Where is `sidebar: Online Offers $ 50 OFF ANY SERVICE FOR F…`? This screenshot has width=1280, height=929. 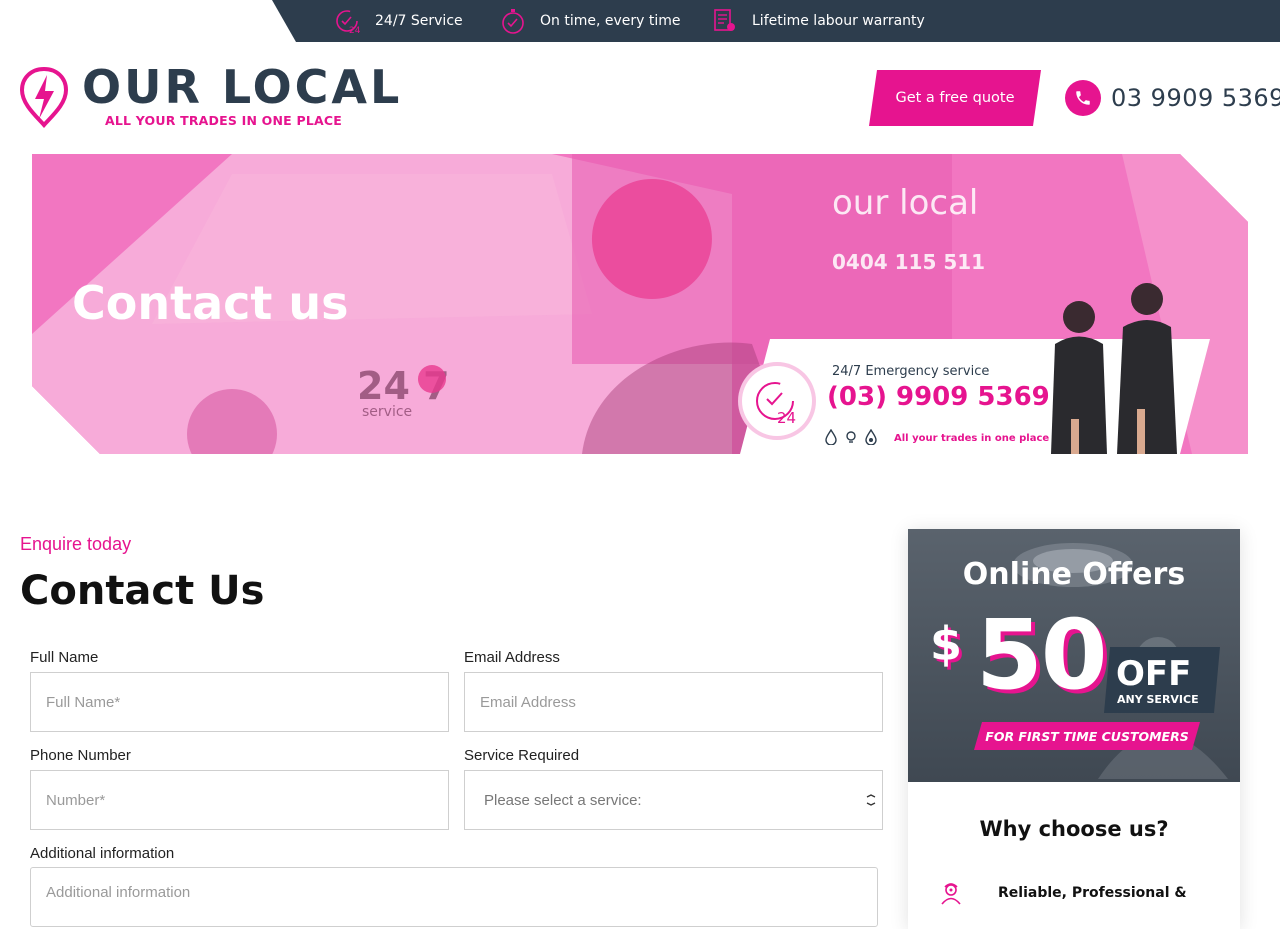 sidebar: Online Offers $ 50 OFF ANY SERVICE FOR F… is located at coordinates (1074, 729).